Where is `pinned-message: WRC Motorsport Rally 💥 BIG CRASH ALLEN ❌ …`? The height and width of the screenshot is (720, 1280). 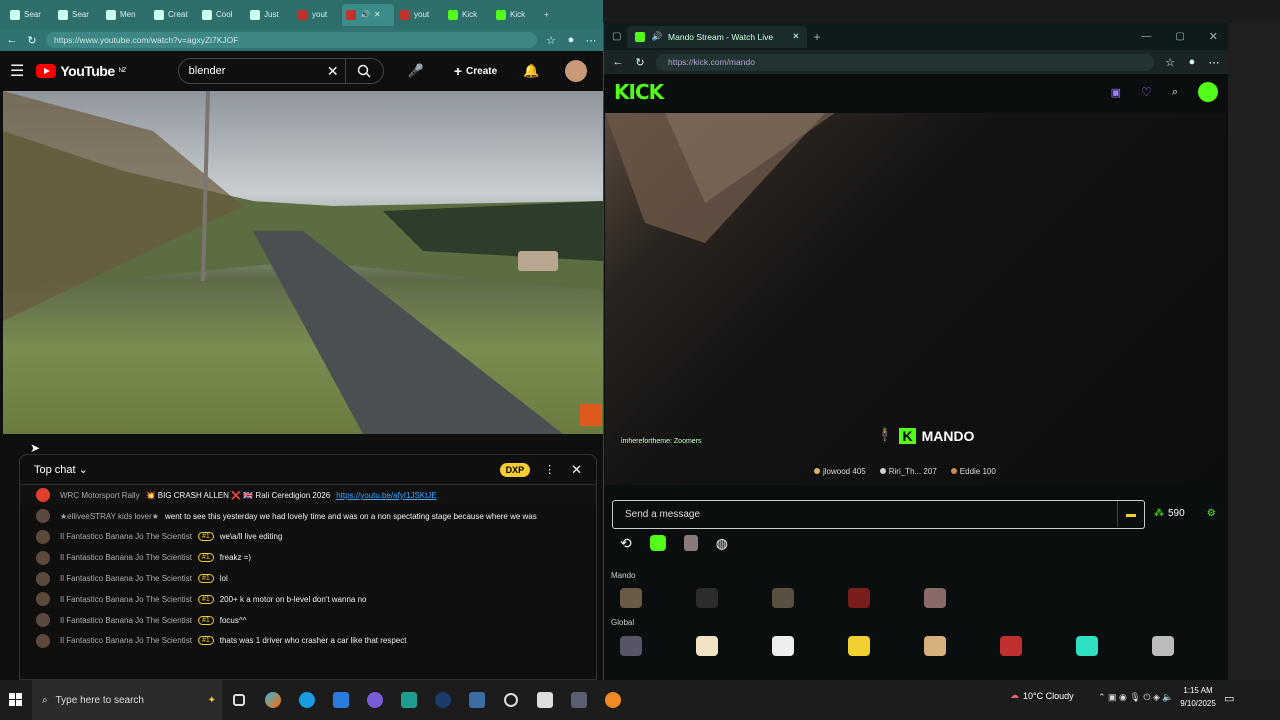
pinned-message: WRC Motorsport Rally 💥 BIG CRASH ALLEN ❌ … is located at coordinates (308, 495).